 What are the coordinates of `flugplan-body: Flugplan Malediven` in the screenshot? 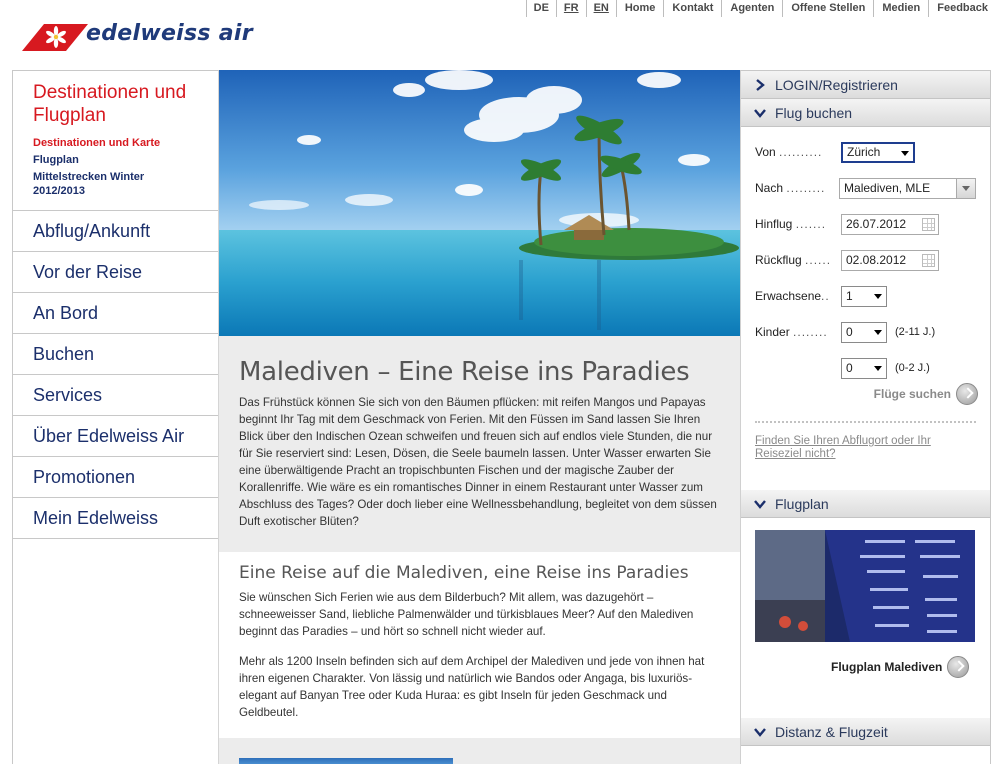 It's located at (865, 618).